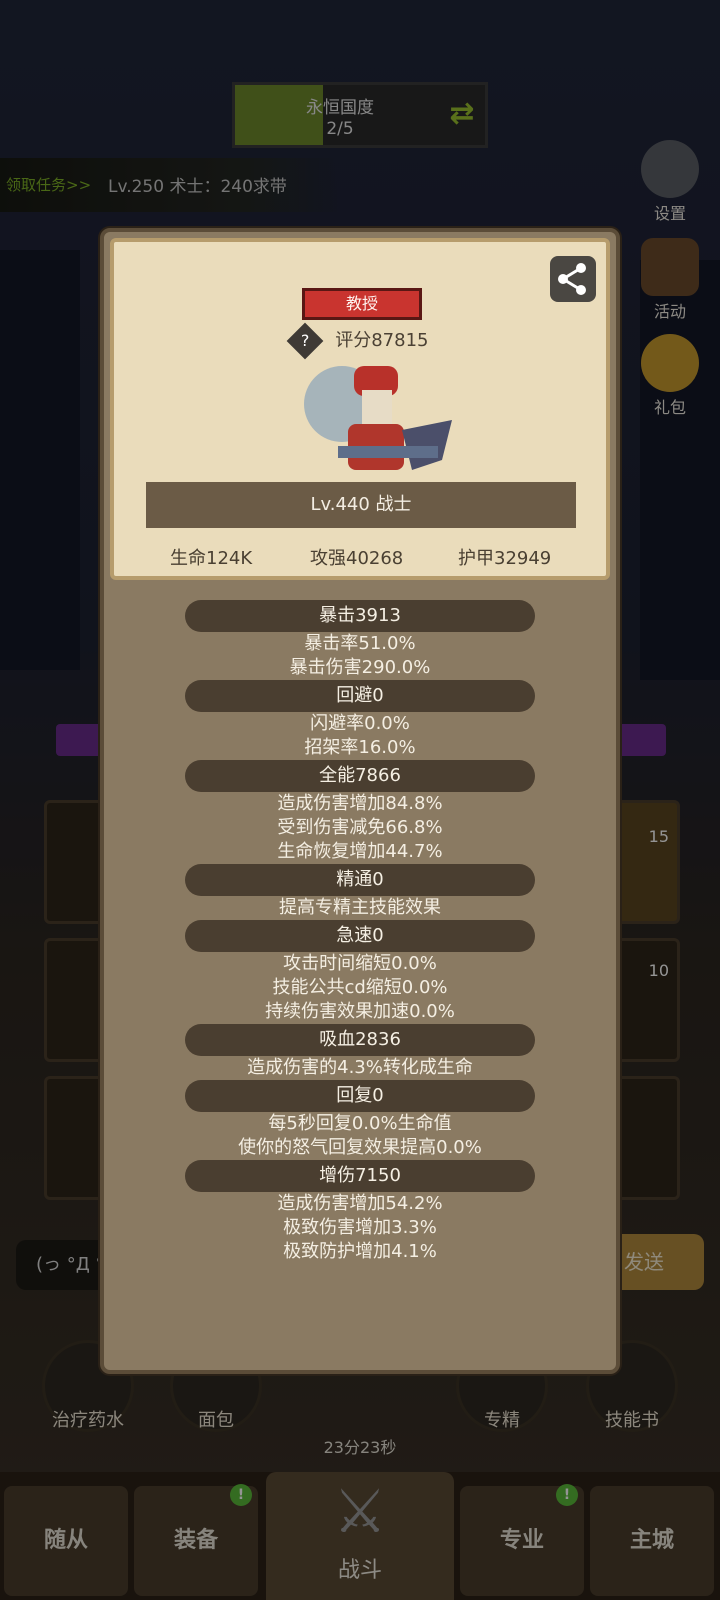  What do you see at coordinates (378, 418) in the screenshot?
I see `warrior-avatar` at bounding box center [378, 418].